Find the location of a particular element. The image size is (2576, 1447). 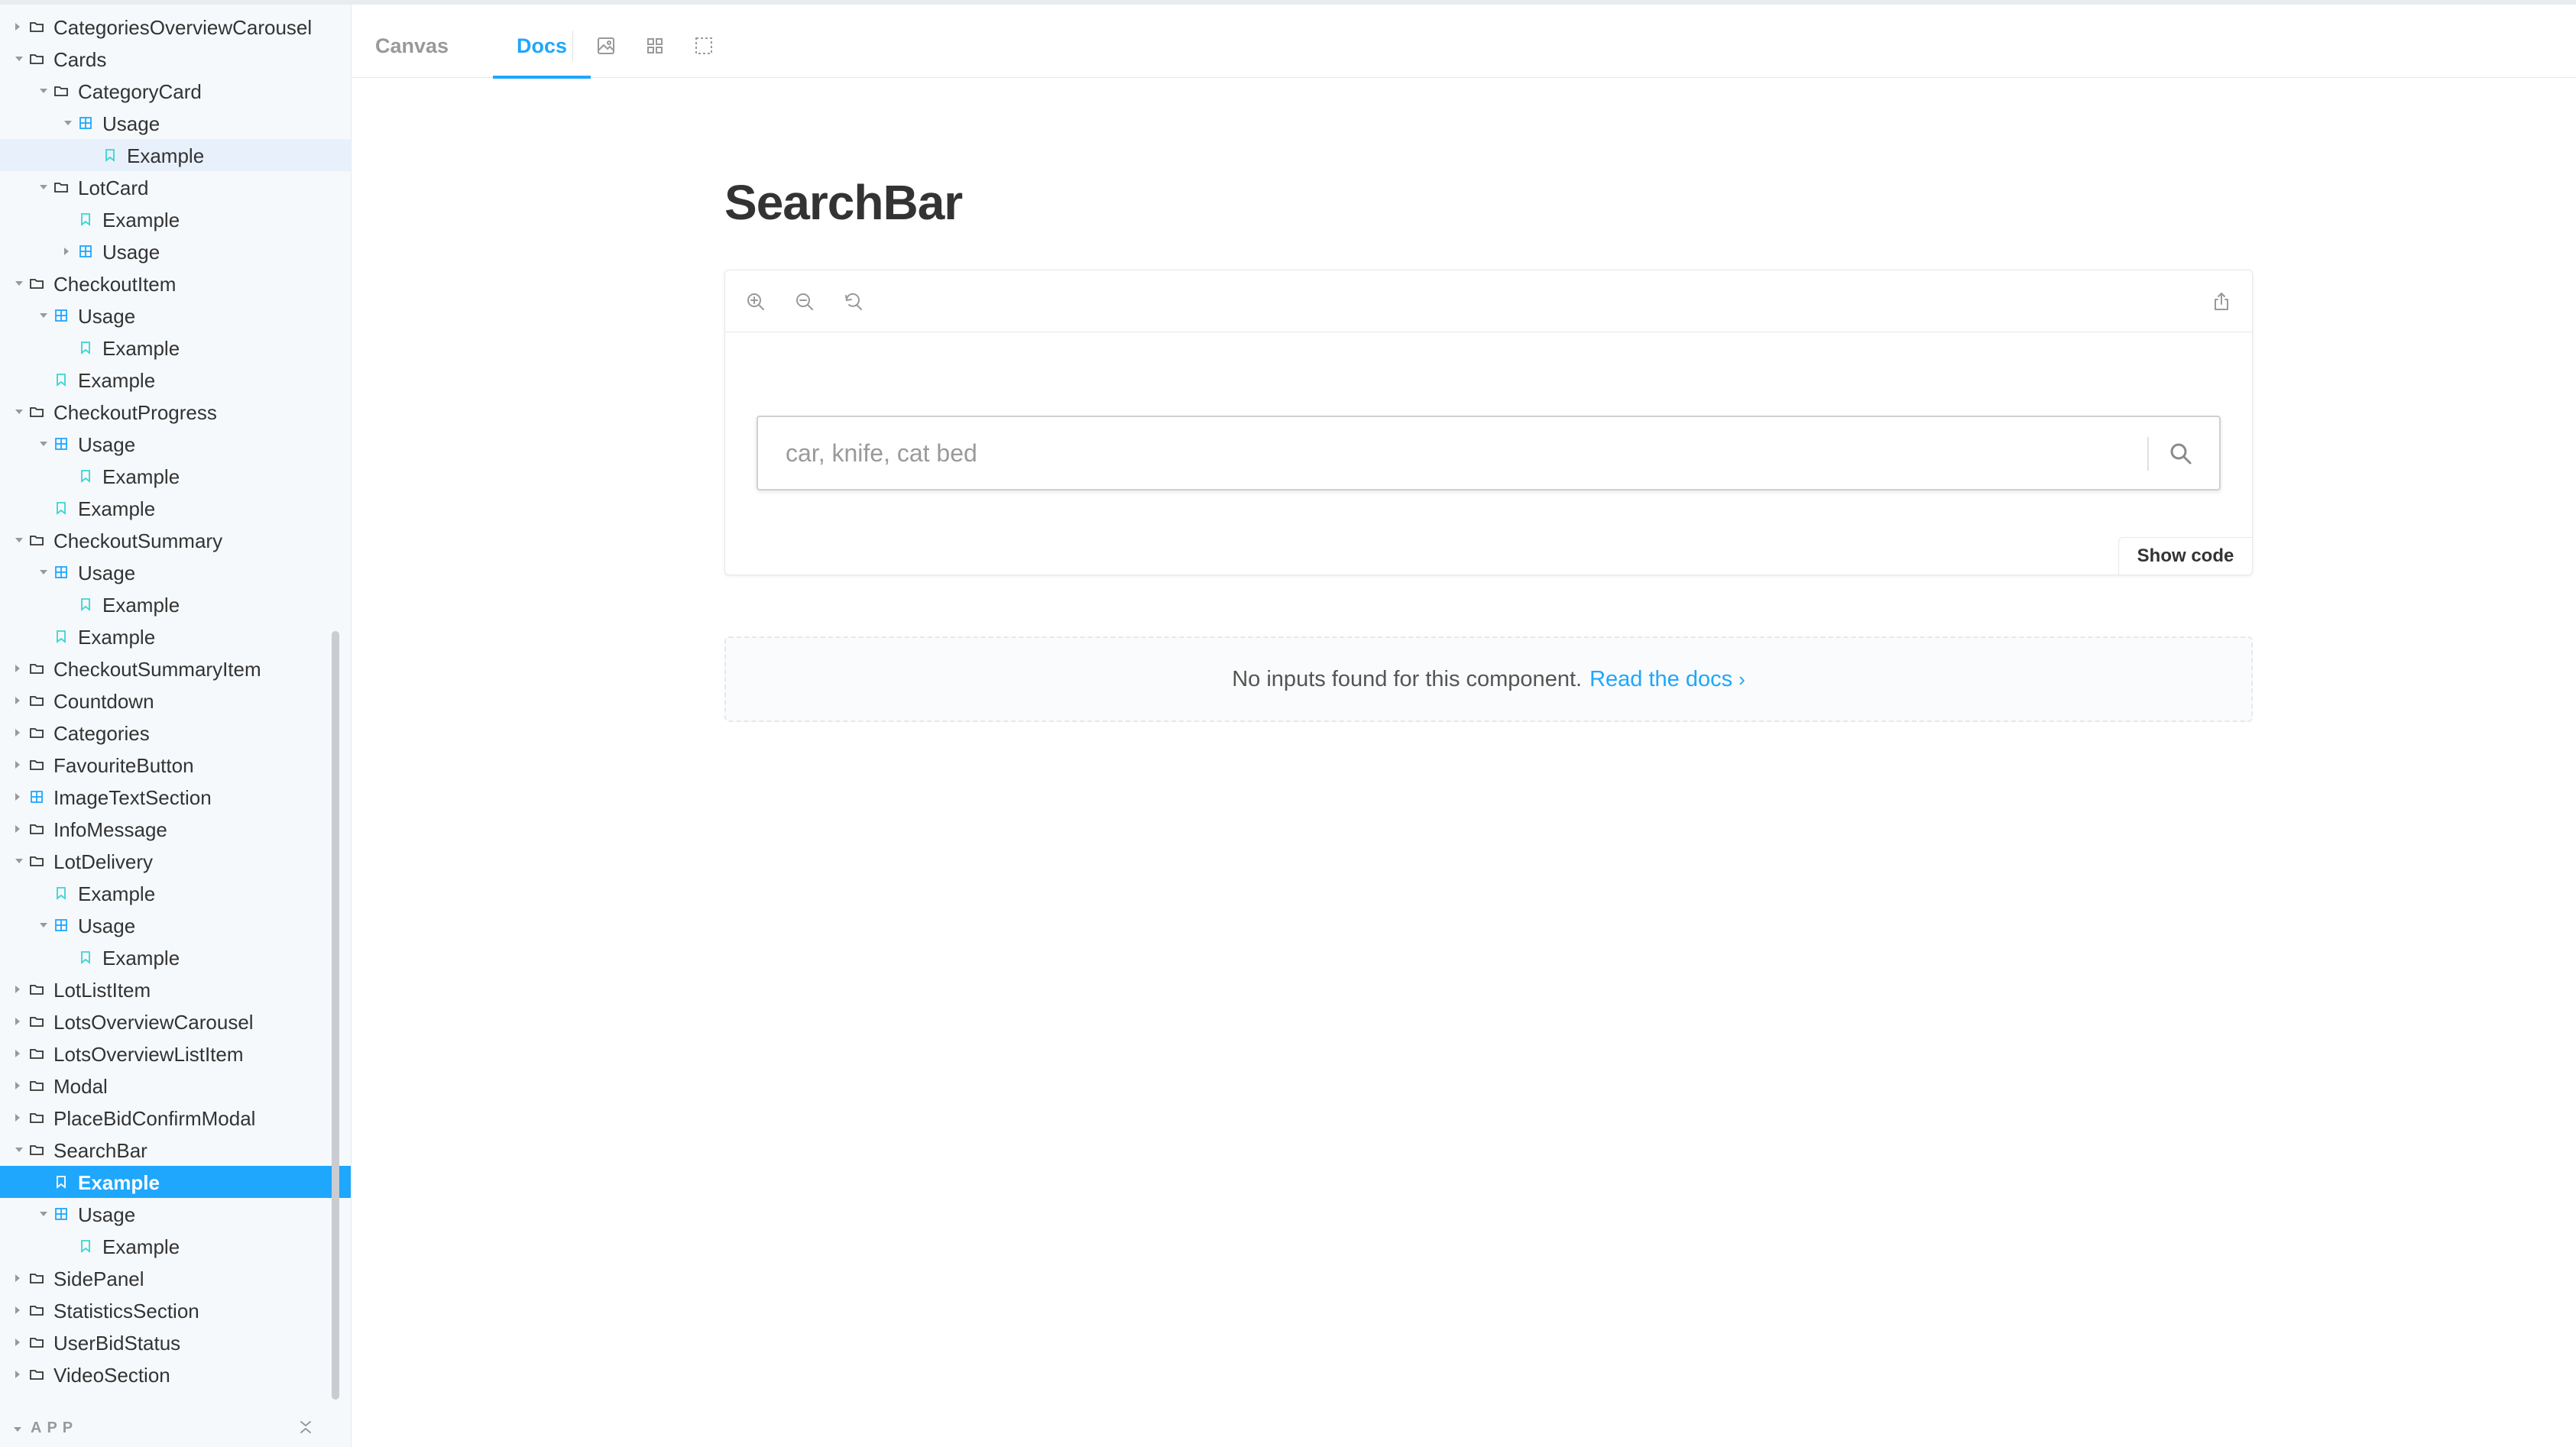

tree-item-label: SearchBar is located at coordinates (100, 1150).